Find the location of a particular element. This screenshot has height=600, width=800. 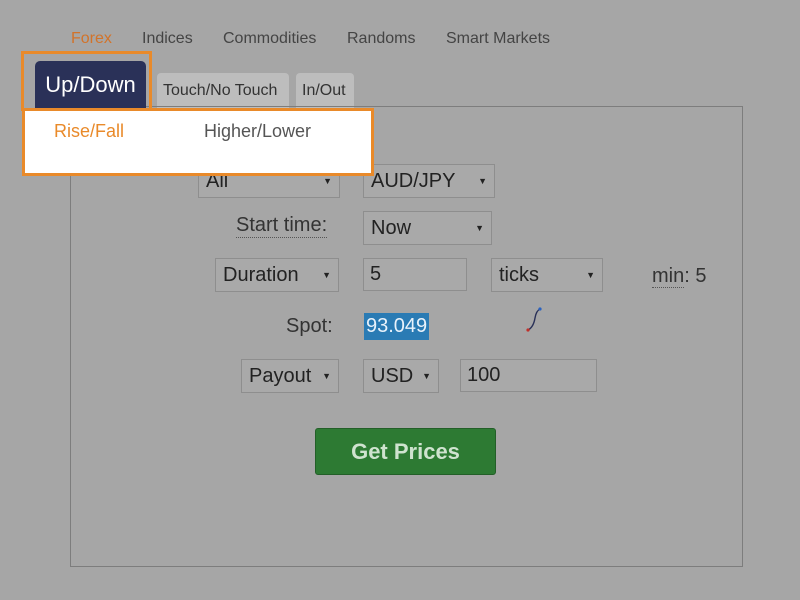

underlying-select: AUD/JPY ▼ is located at coordinates (429, 181).